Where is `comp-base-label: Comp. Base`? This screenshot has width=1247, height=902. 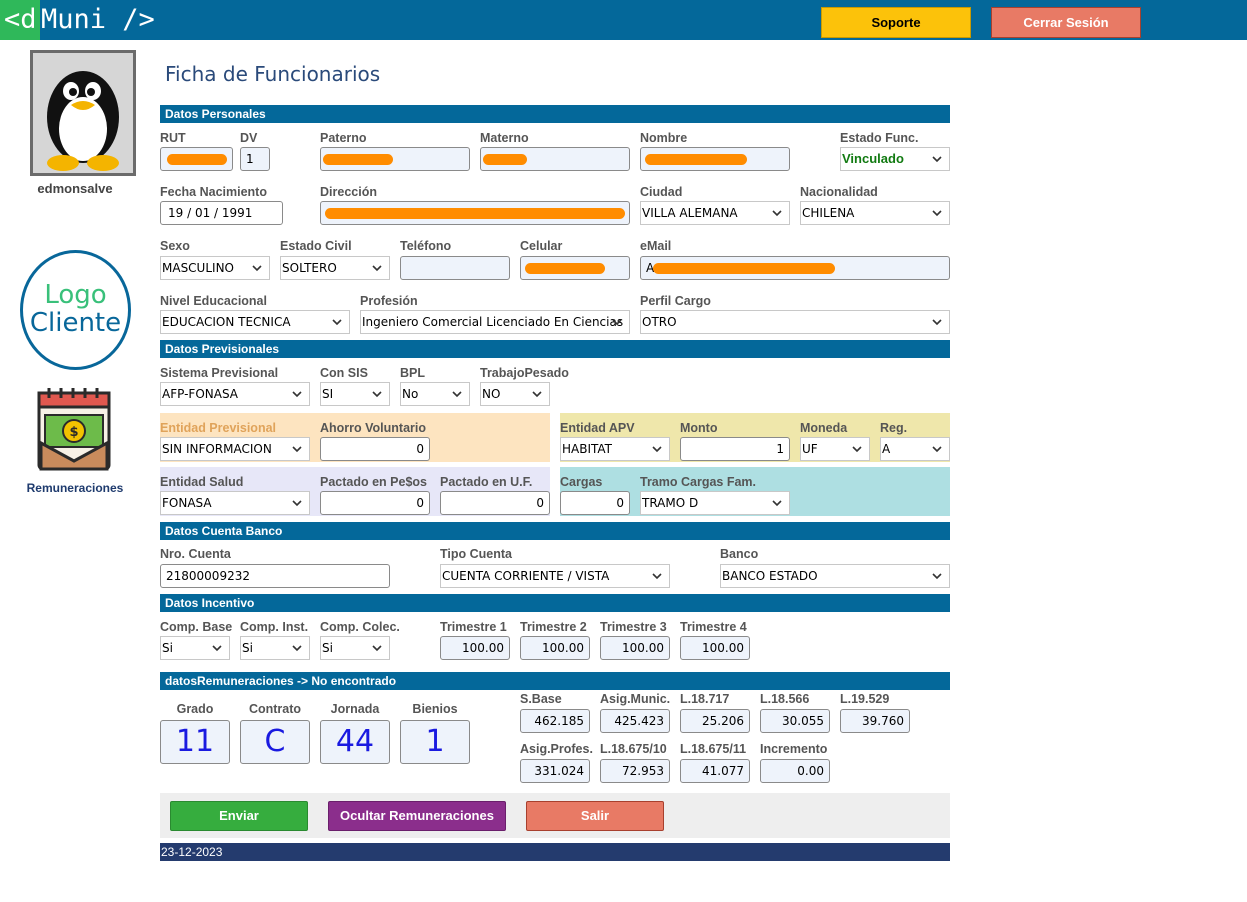
comp-base-label: Comp. Base is located at coordinates (196, 627).